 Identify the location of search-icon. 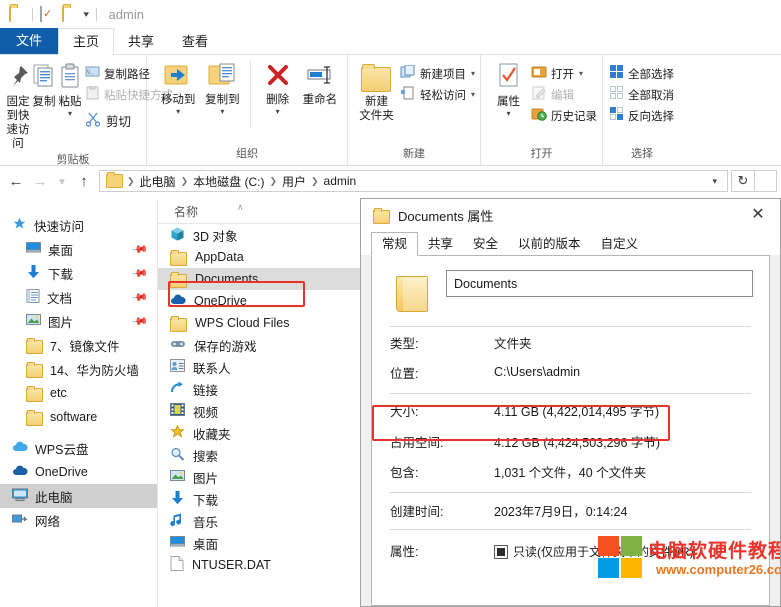
(177, 455).